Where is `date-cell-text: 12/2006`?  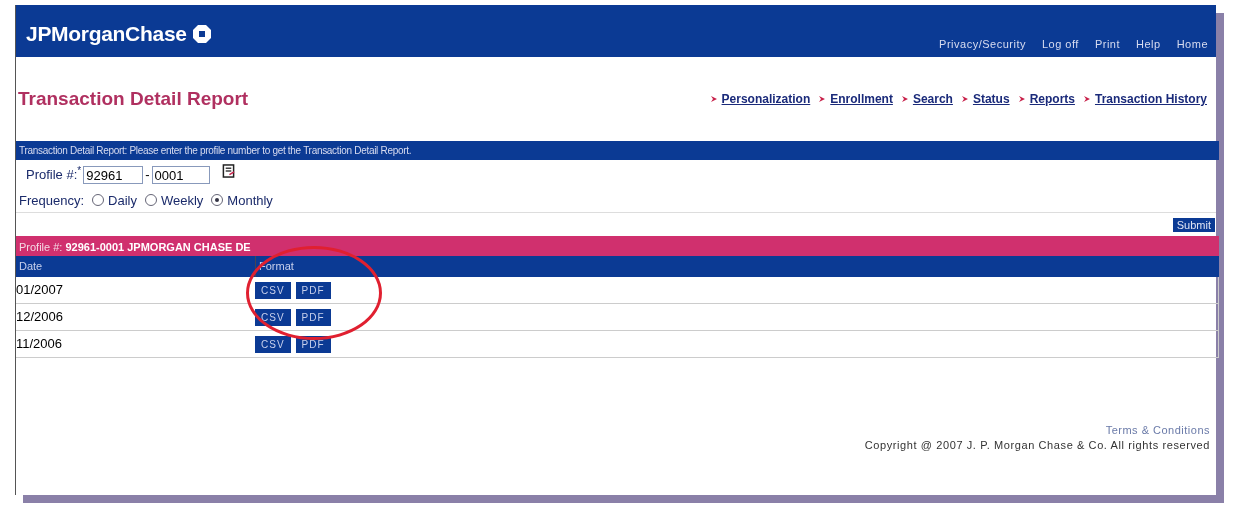 date-cell-text: 12/2006 is located at coordinates (40, 317).